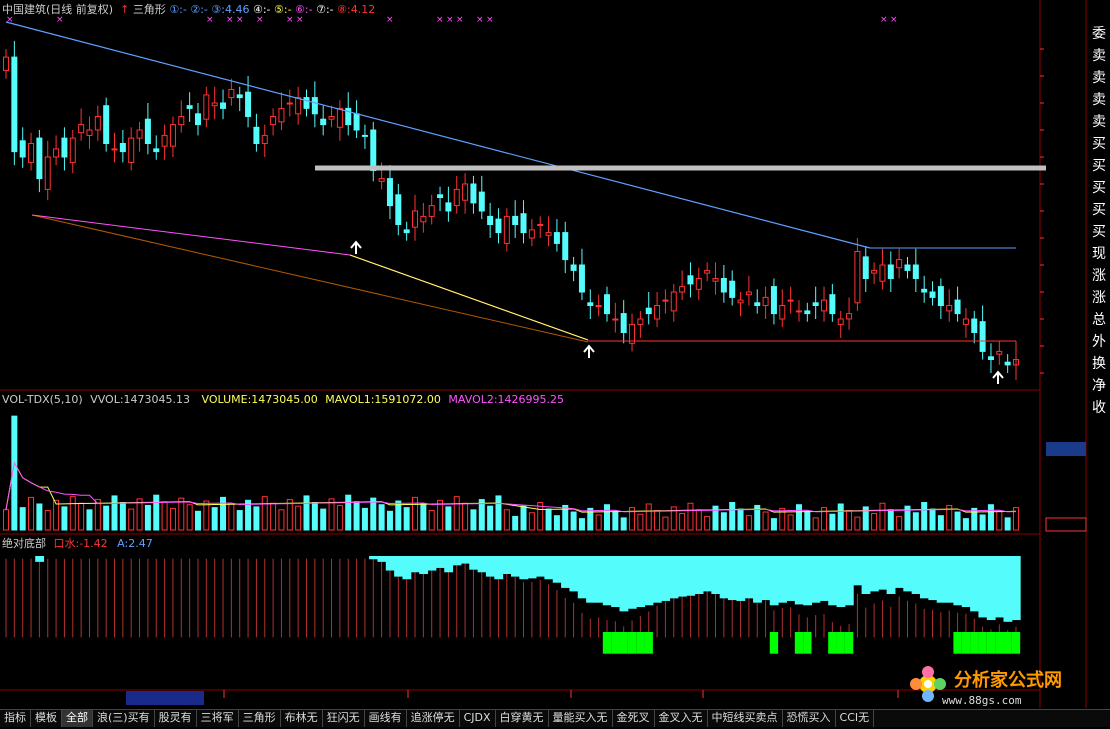 Image resolution: width=1110 pixels, height=729 pixels. Describe the element at coordinates (281, 9) in the screenshot. I see `param-5: ⑤:-` at that location.